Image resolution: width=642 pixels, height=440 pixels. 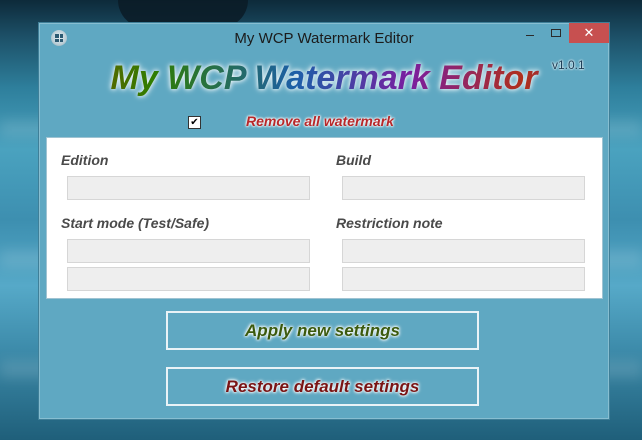 I want to click on minimize-icon, so click(x=530, y=35).